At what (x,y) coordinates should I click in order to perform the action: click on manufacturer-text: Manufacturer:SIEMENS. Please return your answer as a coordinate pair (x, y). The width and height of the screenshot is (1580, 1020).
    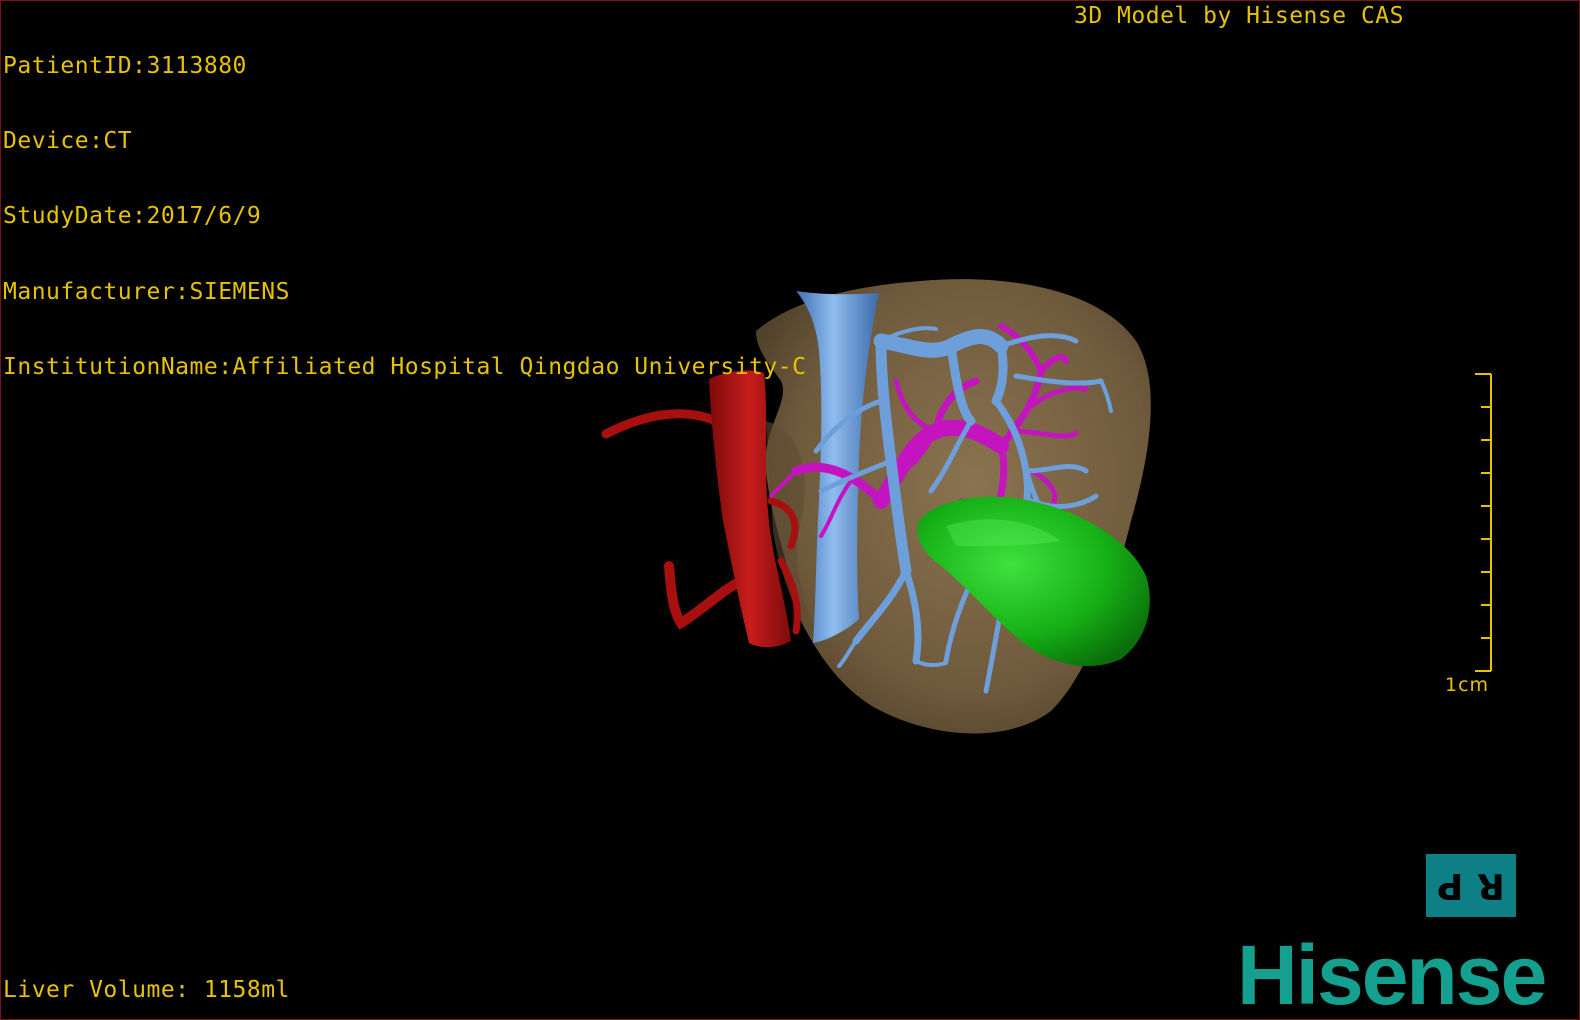
    Looking at the image, I should click on (146, 291).